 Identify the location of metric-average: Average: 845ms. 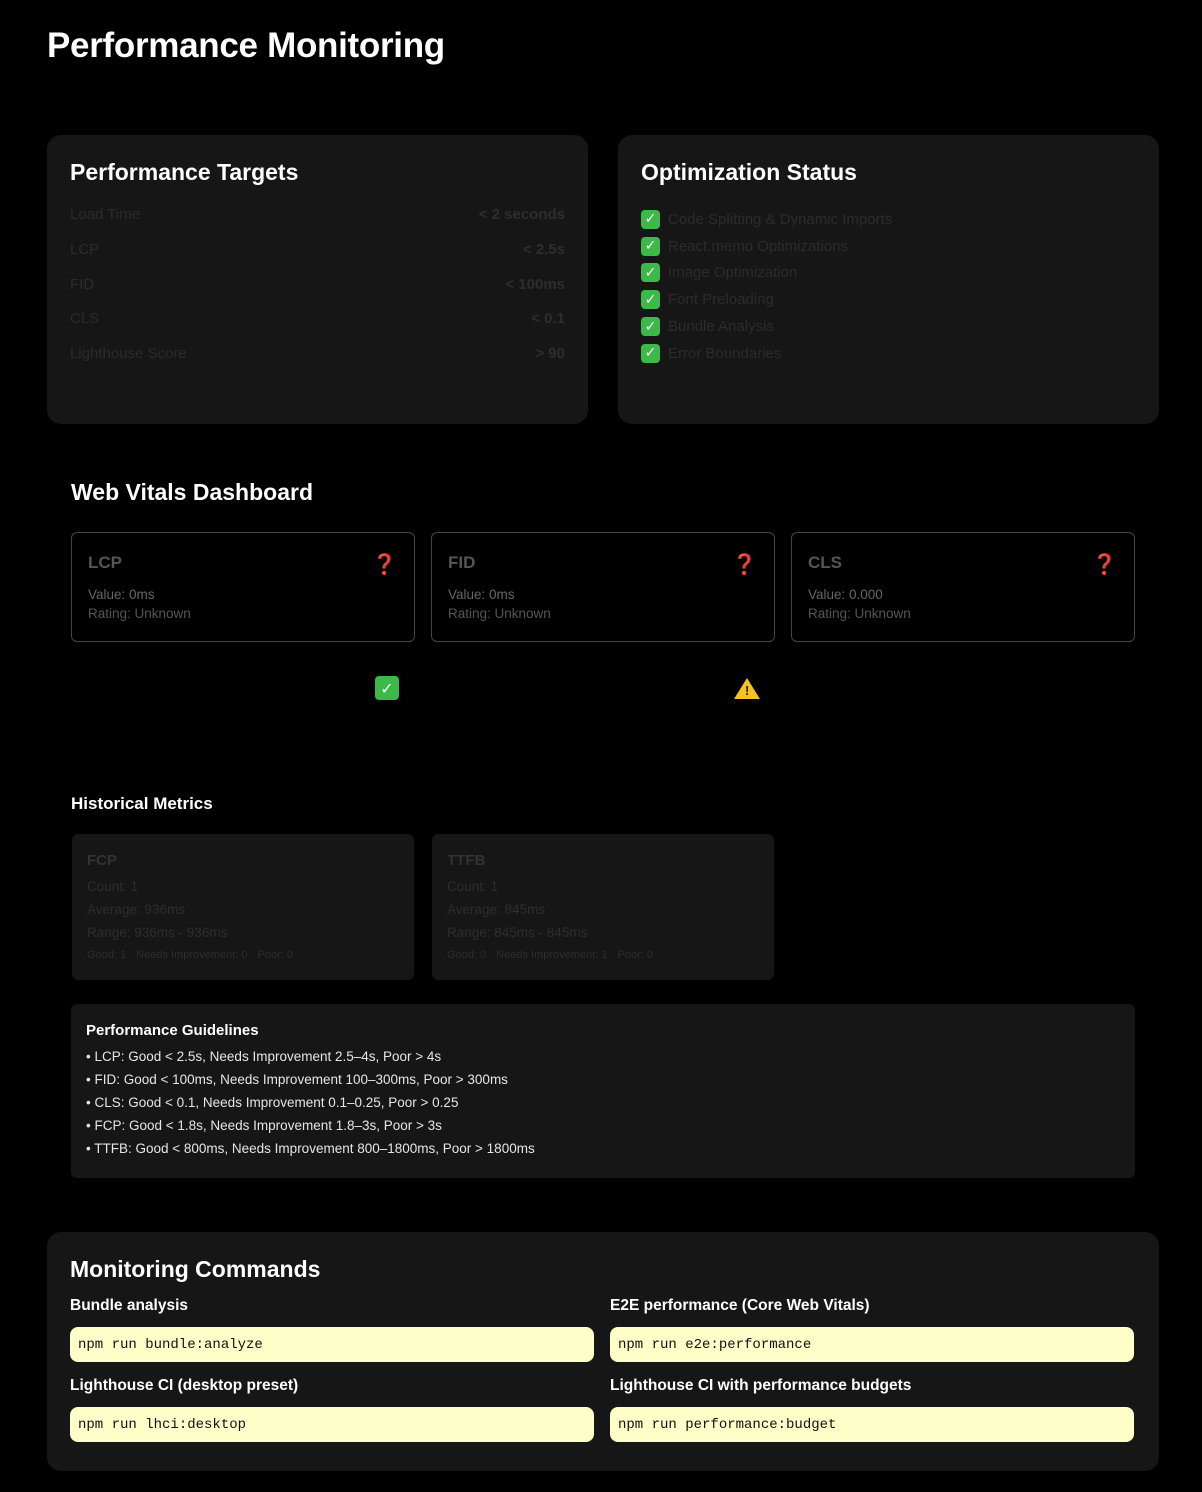
(496, 909).